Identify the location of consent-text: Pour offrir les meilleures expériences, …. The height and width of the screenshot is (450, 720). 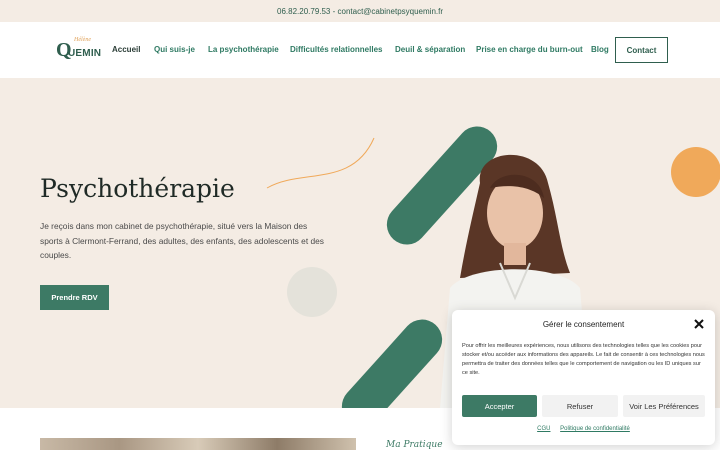
(583, 359).